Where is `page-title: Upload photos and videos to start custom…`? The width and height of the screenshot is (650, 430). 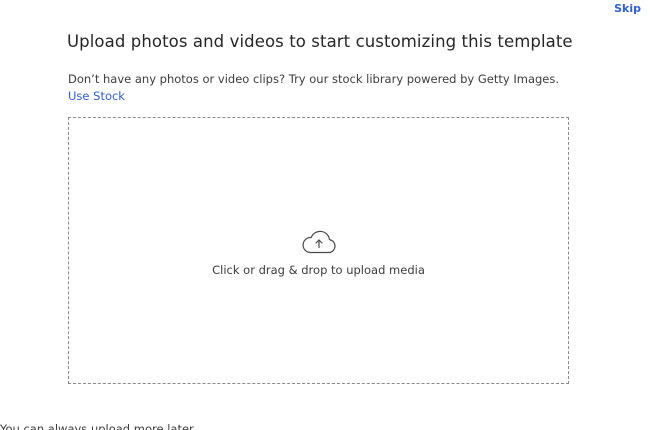
page-title: Upload photos and videos to start custom… is located at coordinates (320, 41).